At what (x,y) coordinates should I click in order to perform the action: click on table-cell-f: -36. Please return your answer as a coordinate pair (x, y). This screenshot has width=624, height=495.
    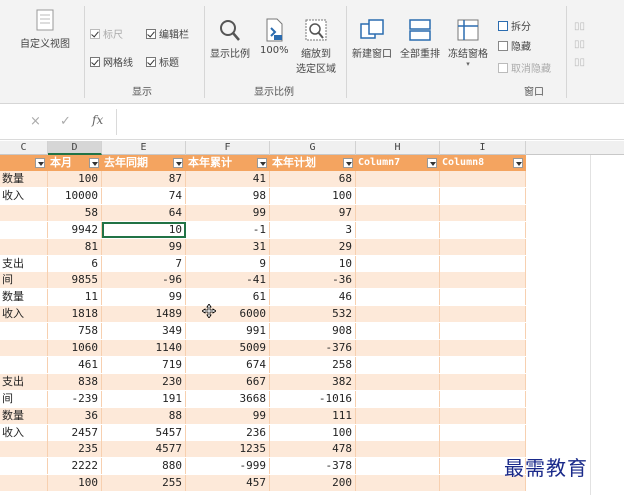
    Looking at the image, I should click on (313, 280).